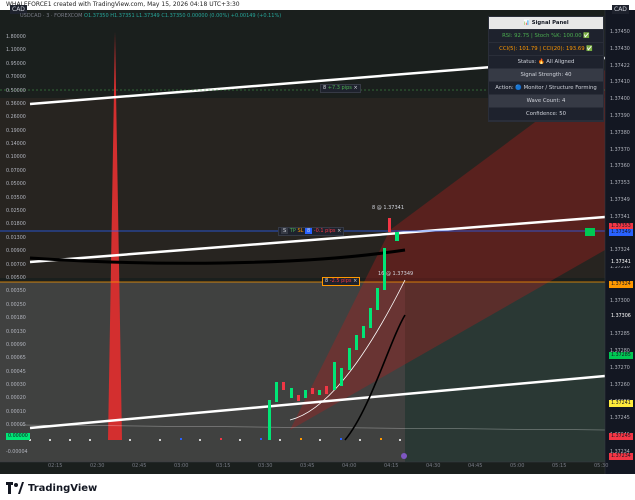 The width and height of the screenshot is (635, 500). Describe the element at coordinates (16, 372) in the screenshot. I see `left-axis-label: 0.00045` at that location.